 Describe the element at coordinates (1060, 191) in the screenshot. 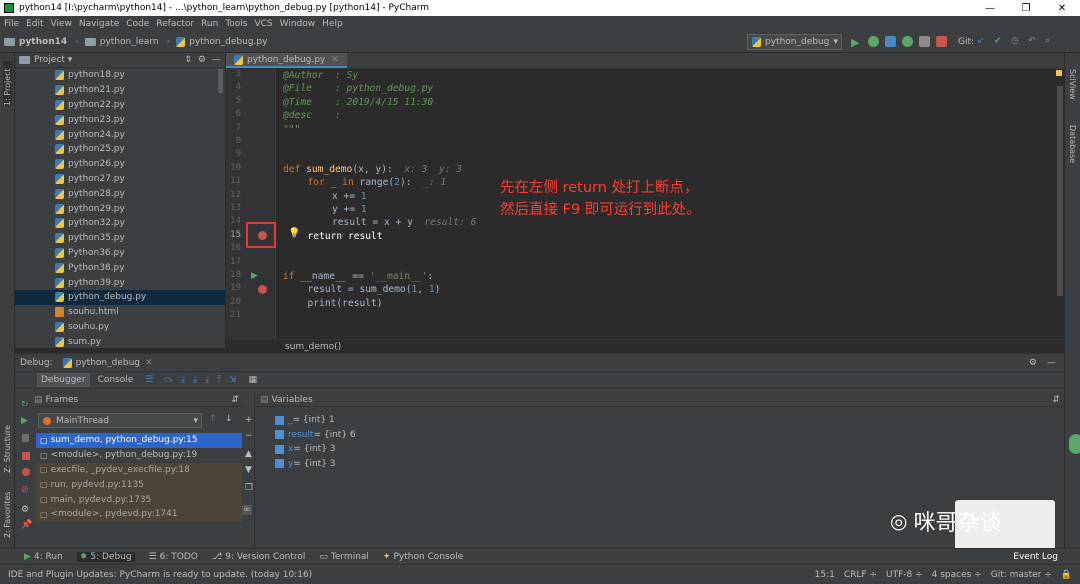

I see `editor-scrollbar` at that location.